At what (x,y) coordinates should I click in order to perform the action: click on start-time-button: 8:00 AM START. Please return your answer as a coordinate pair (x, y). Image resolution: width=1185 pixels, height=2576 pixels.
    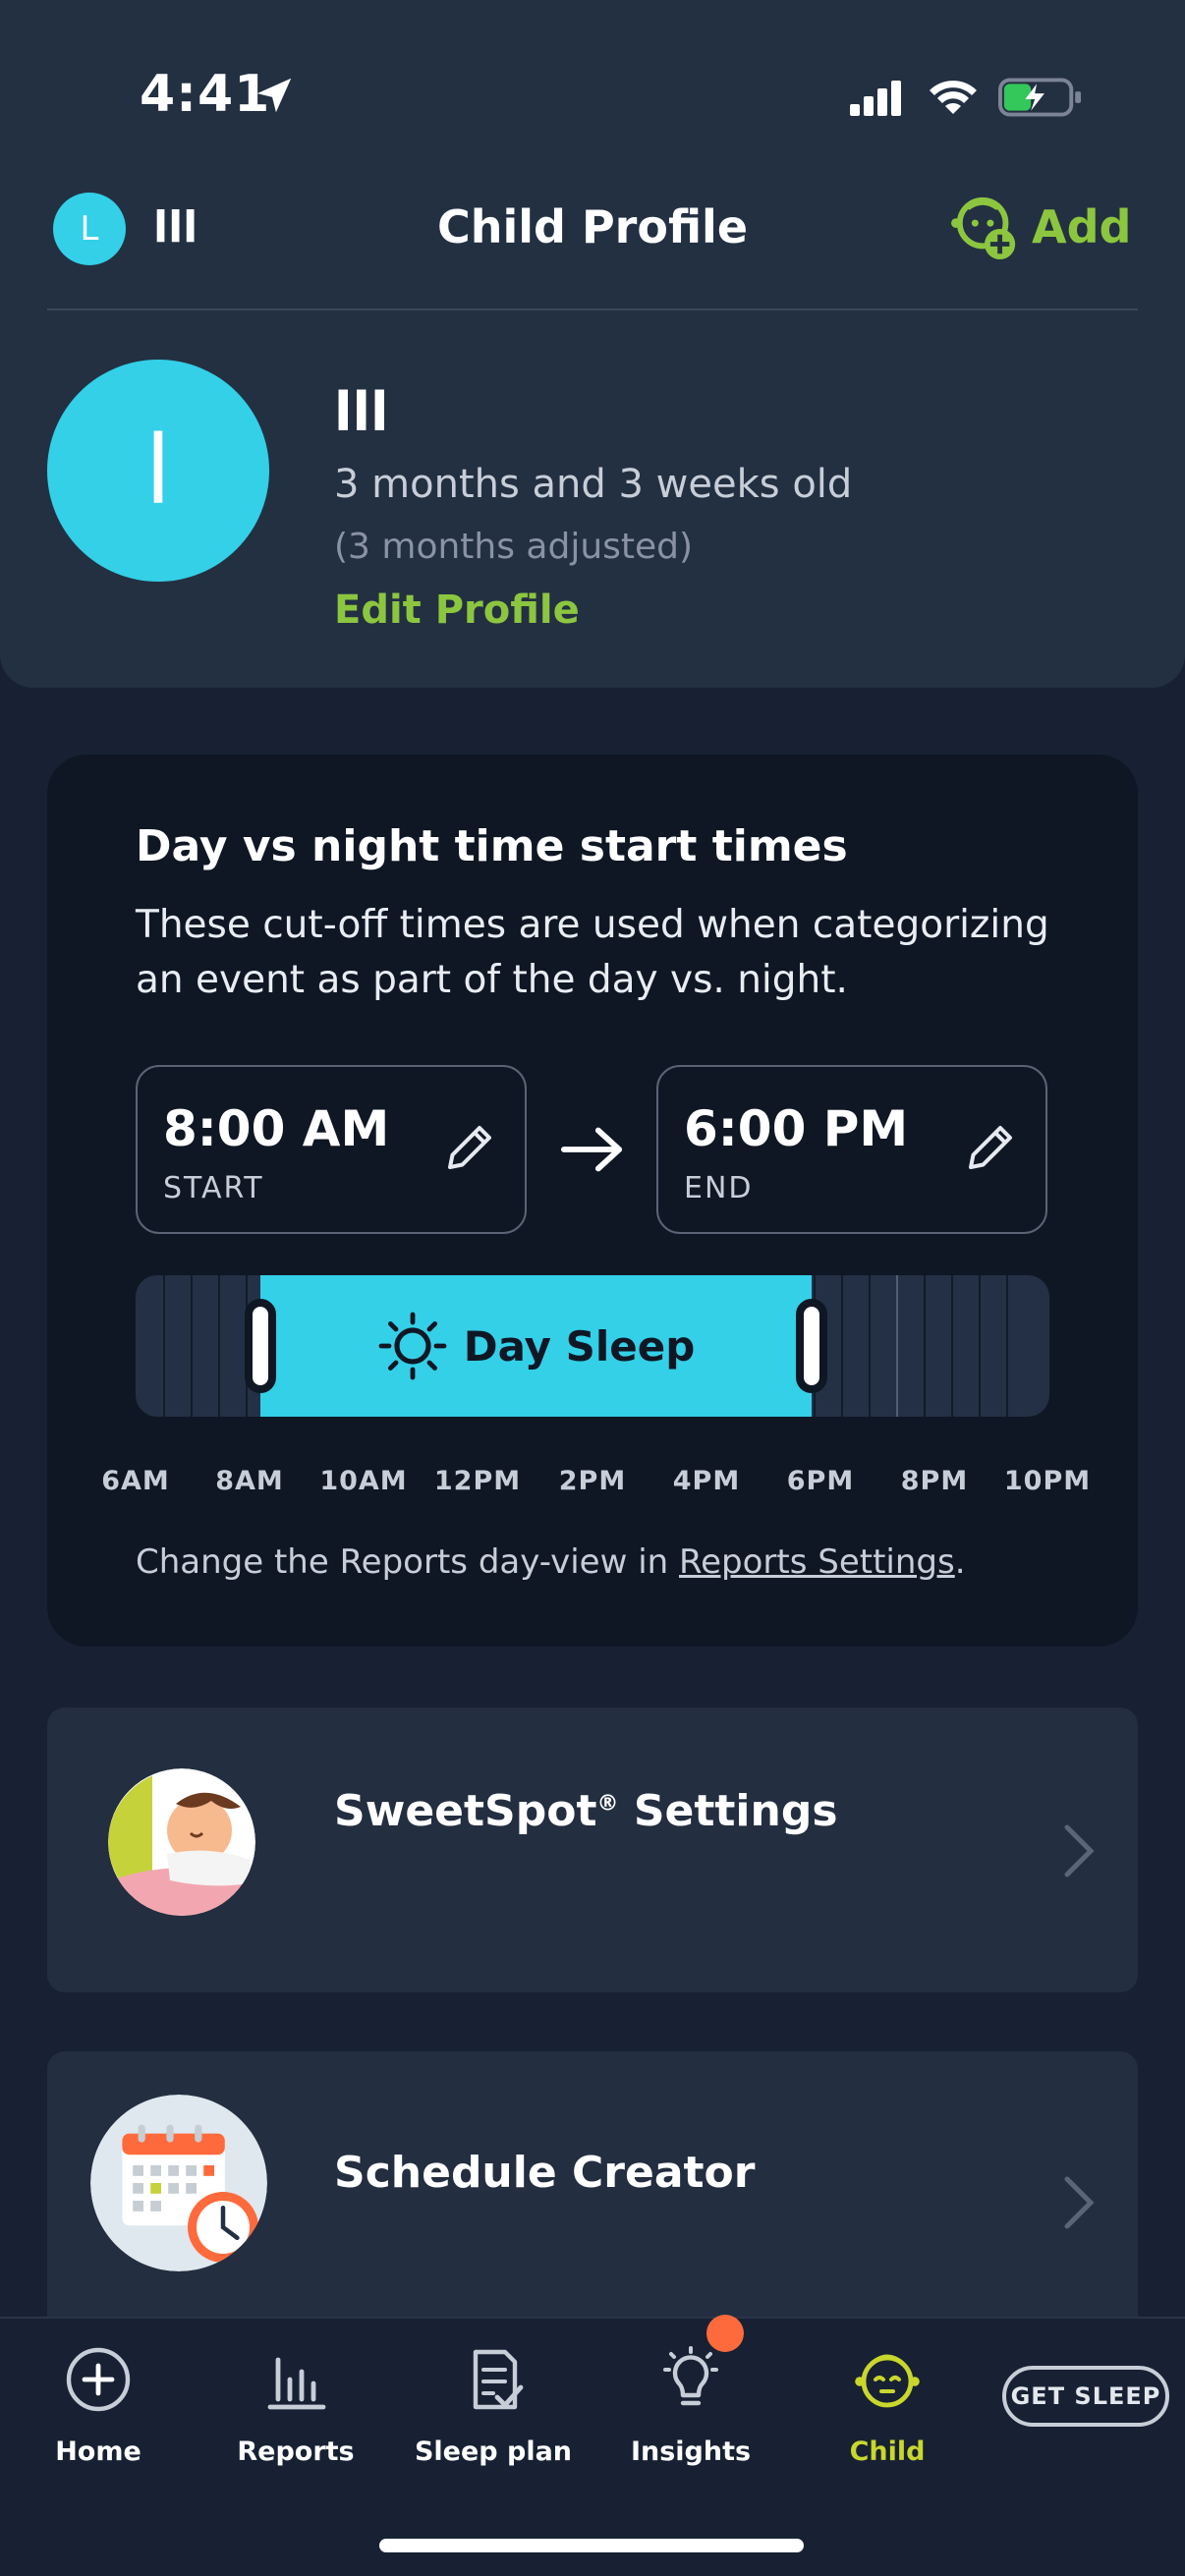
    Looking at the image, I should click on (332, 1149).